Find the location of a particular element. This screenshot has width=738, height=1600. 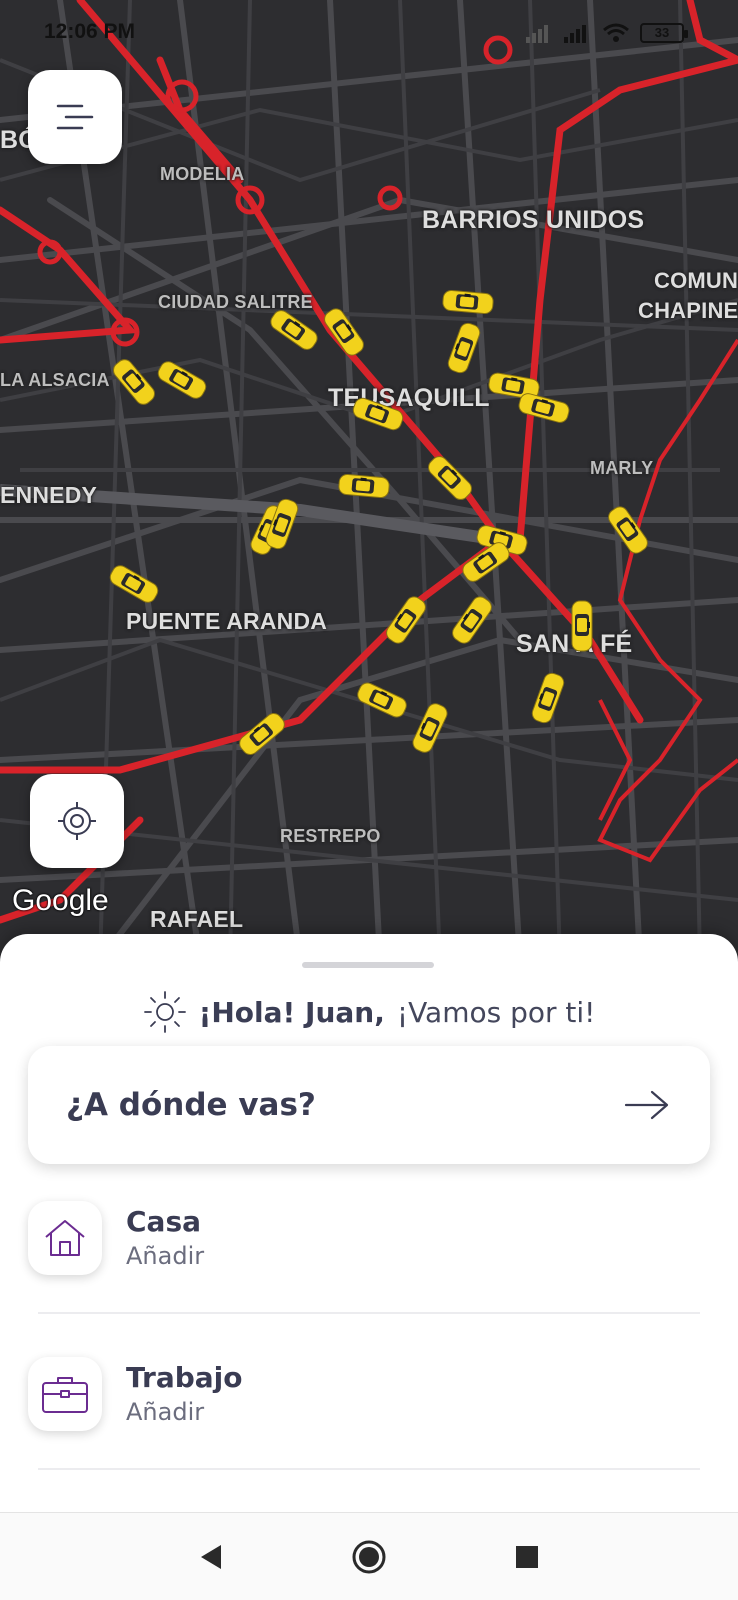

google-attribution: Google is located at coordinates (60, 900).